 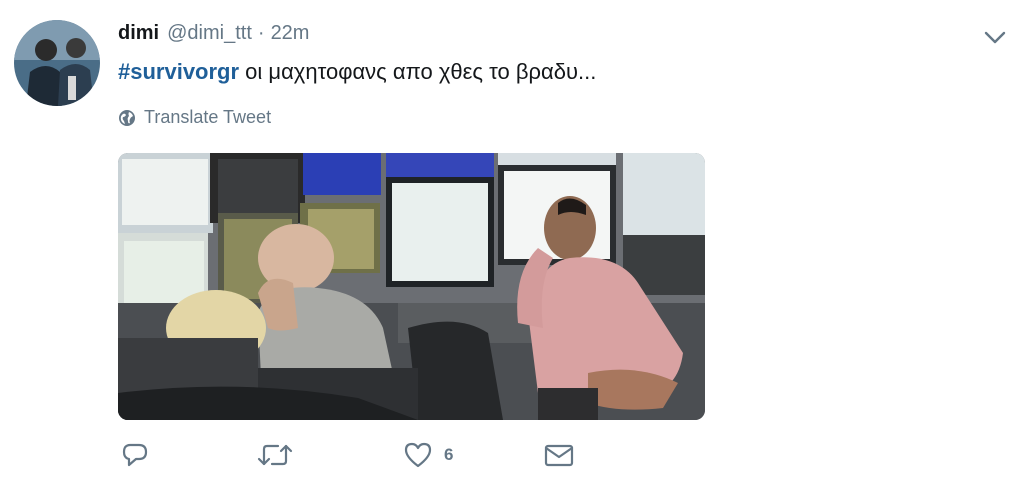 I want to click on translate-tweet-link: Translate Tweet, so click(x=194, y=117).